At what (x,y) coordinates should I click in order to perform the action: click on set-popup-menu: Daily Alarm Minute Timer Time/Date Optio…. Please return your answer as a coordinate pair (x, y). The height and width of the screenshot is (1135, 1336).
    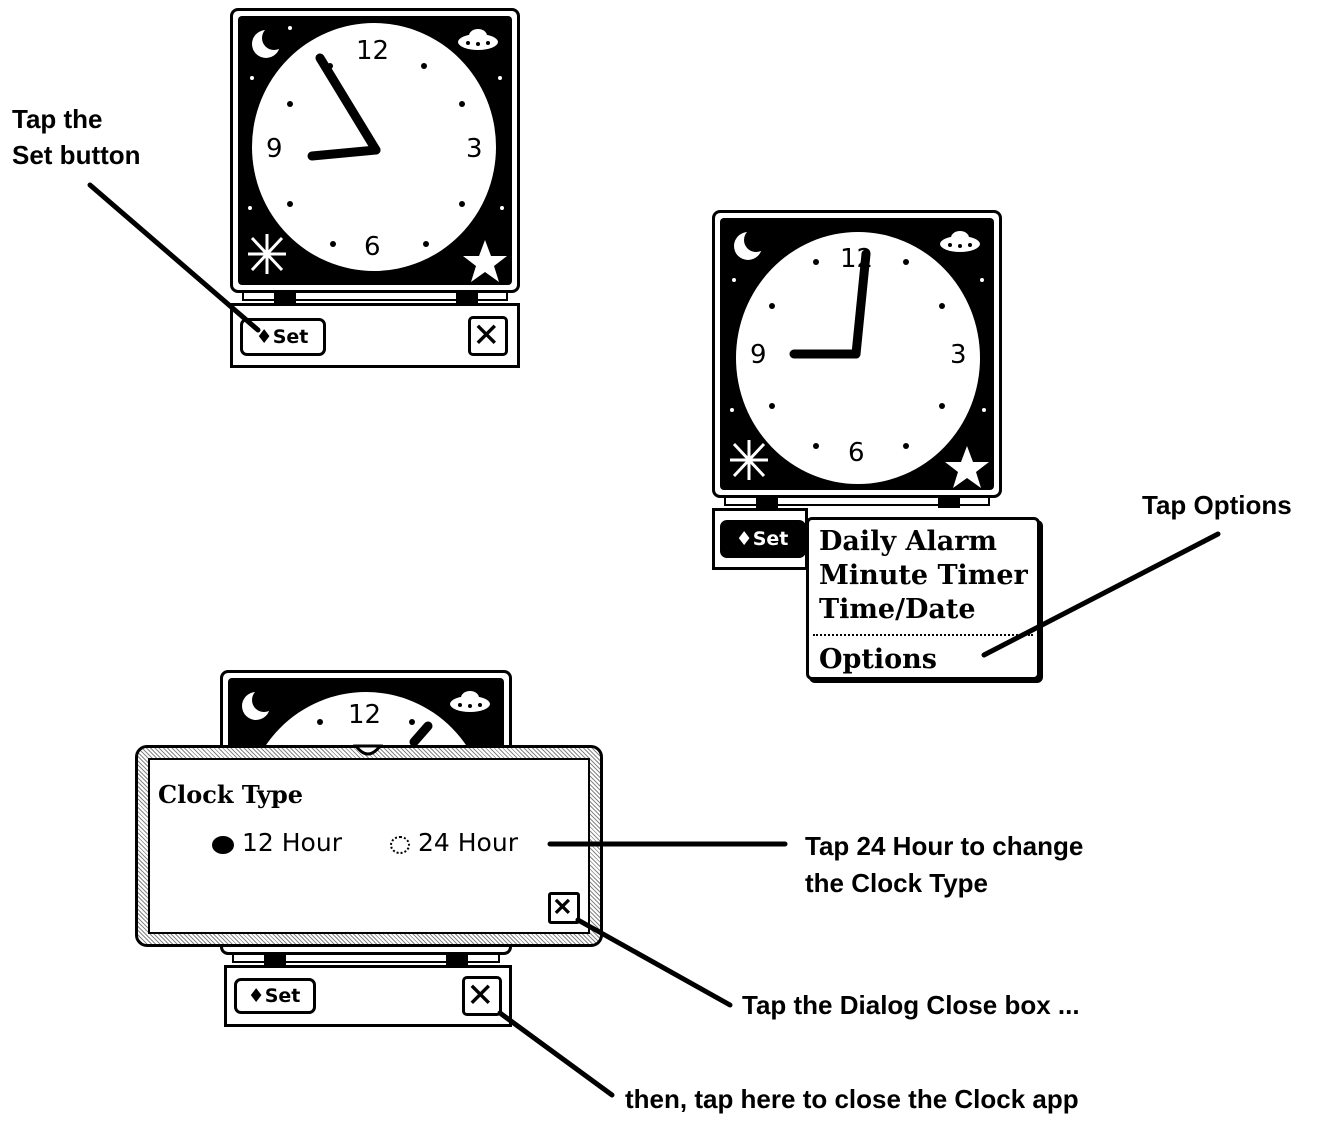
    Looking at the image, I should click on (923, 598).